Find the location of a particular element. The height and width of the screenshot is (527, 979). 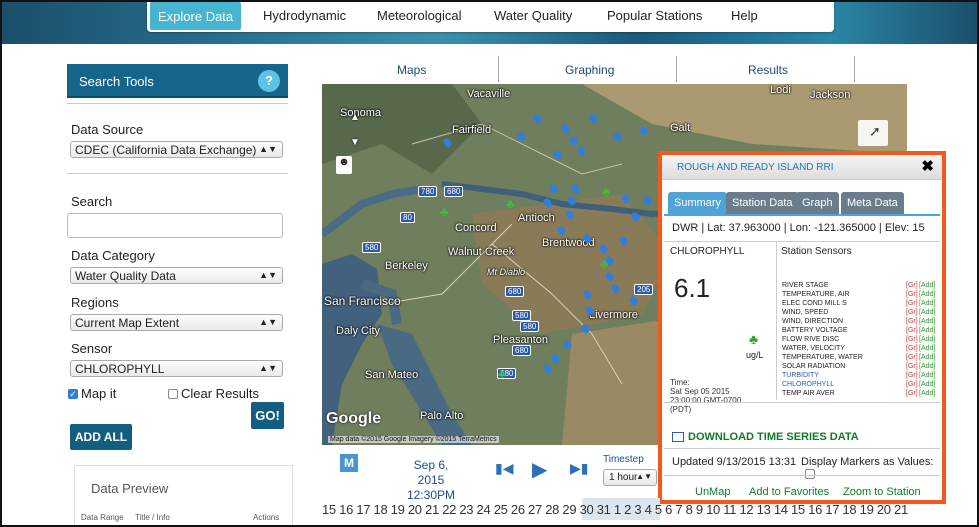

pan-down-icon: ▼ is located at coordinates (355, 142).